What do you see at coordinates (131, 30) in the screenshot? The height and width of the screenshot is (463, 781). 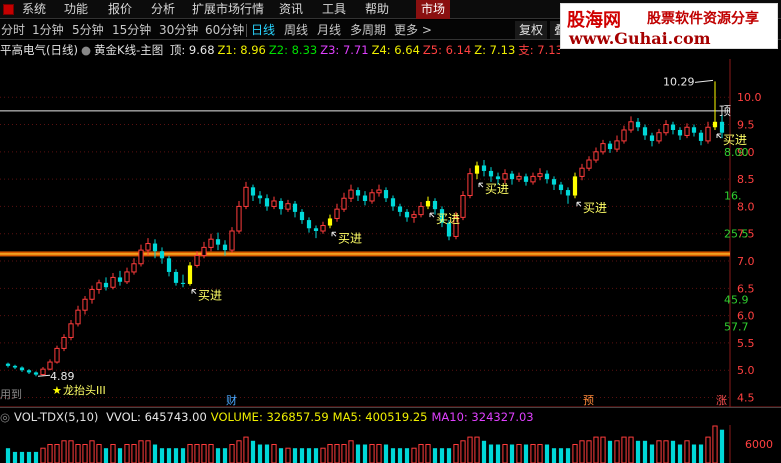 I see `period-15min: 15分钟` at bounding box center [131, 30].